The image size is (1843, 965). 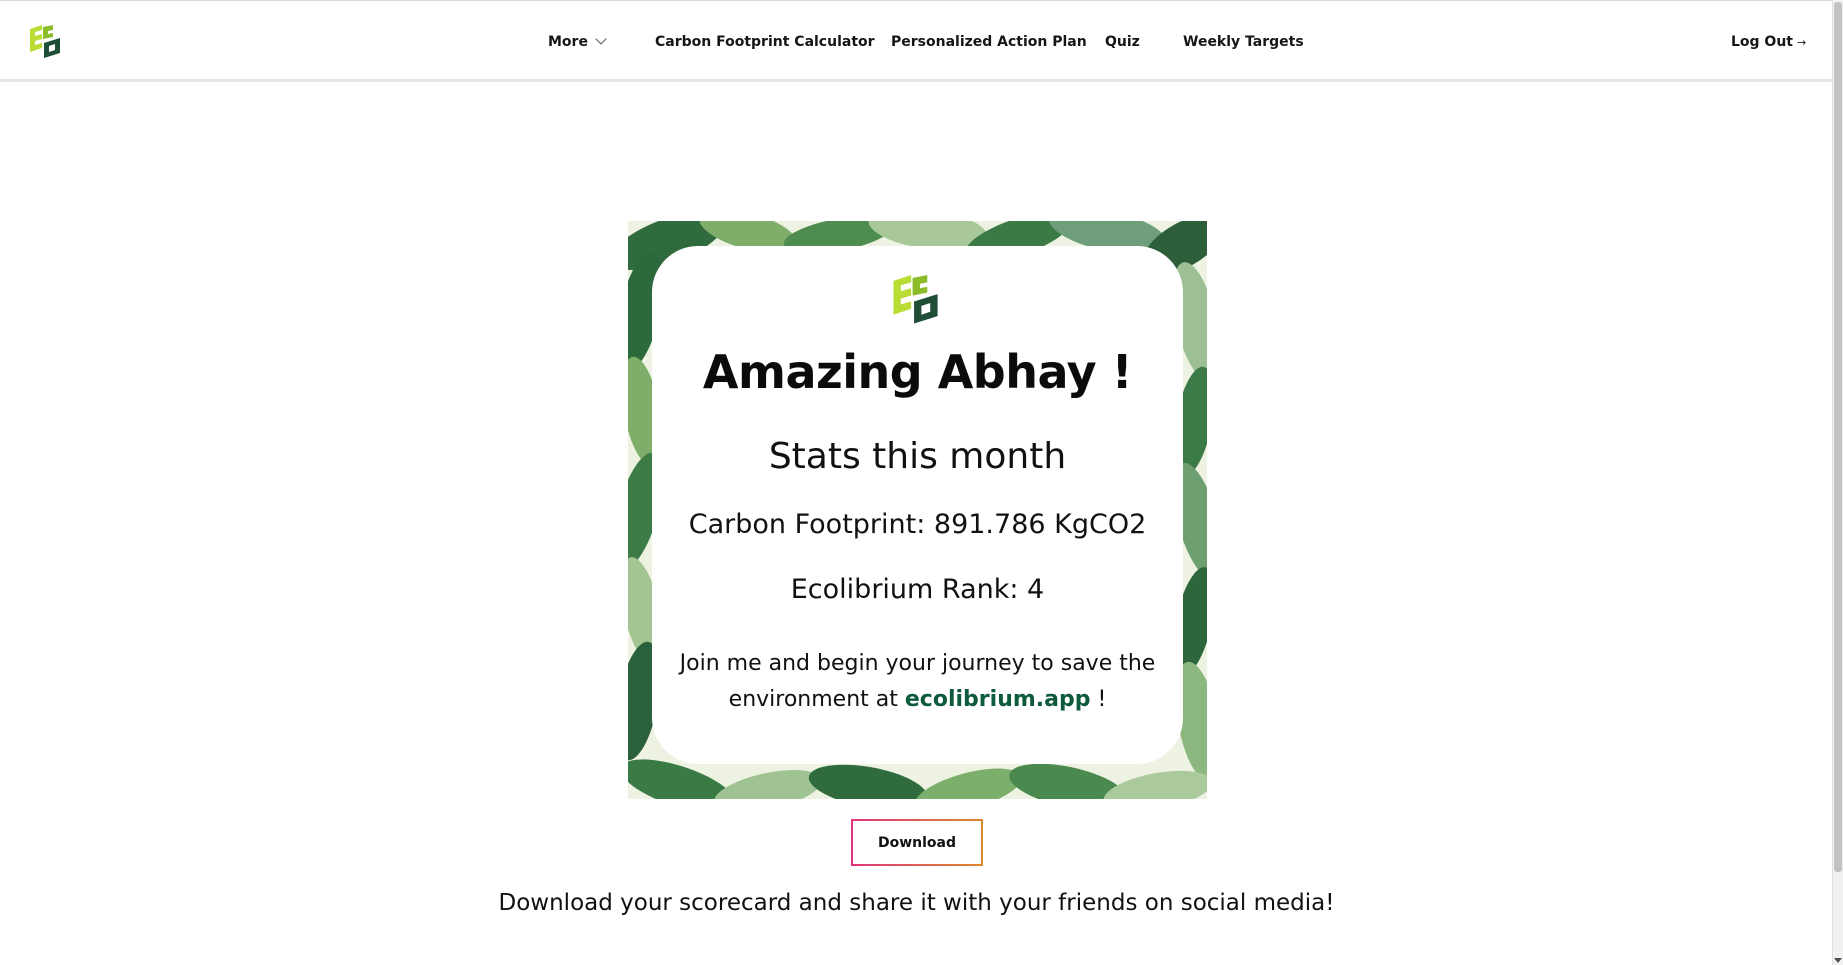 I want to click on logout-button: Log Out →, so click(x=1768, y=42).